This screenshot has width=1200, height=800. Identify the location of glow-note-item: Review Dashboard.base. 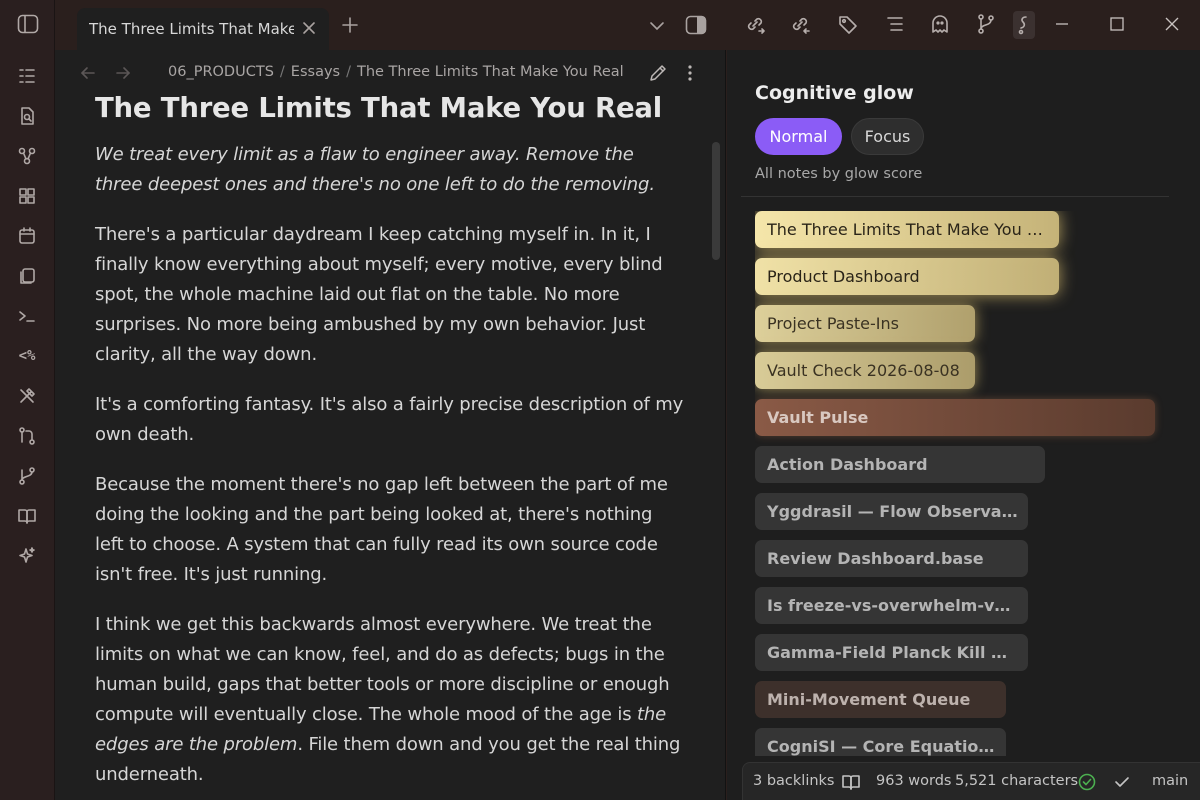
(891, 558).